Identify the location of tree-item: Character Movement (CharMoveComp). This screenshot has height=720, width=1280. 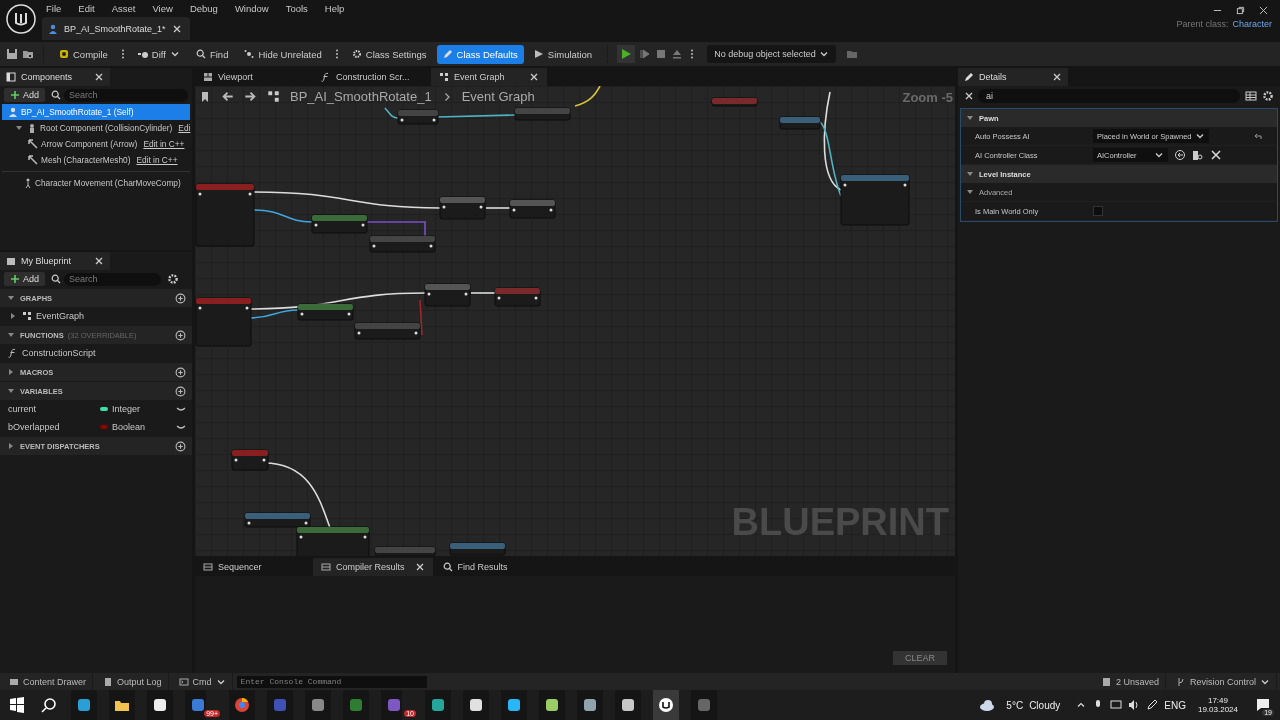
(96, 183).